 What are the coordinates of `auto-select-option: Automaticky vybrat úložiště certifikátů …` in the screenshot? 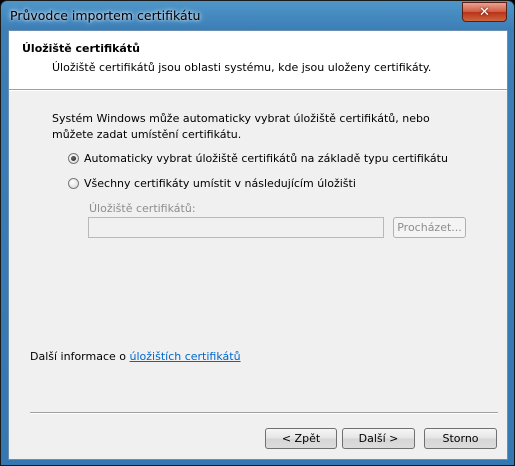 It's located at (258, 158).